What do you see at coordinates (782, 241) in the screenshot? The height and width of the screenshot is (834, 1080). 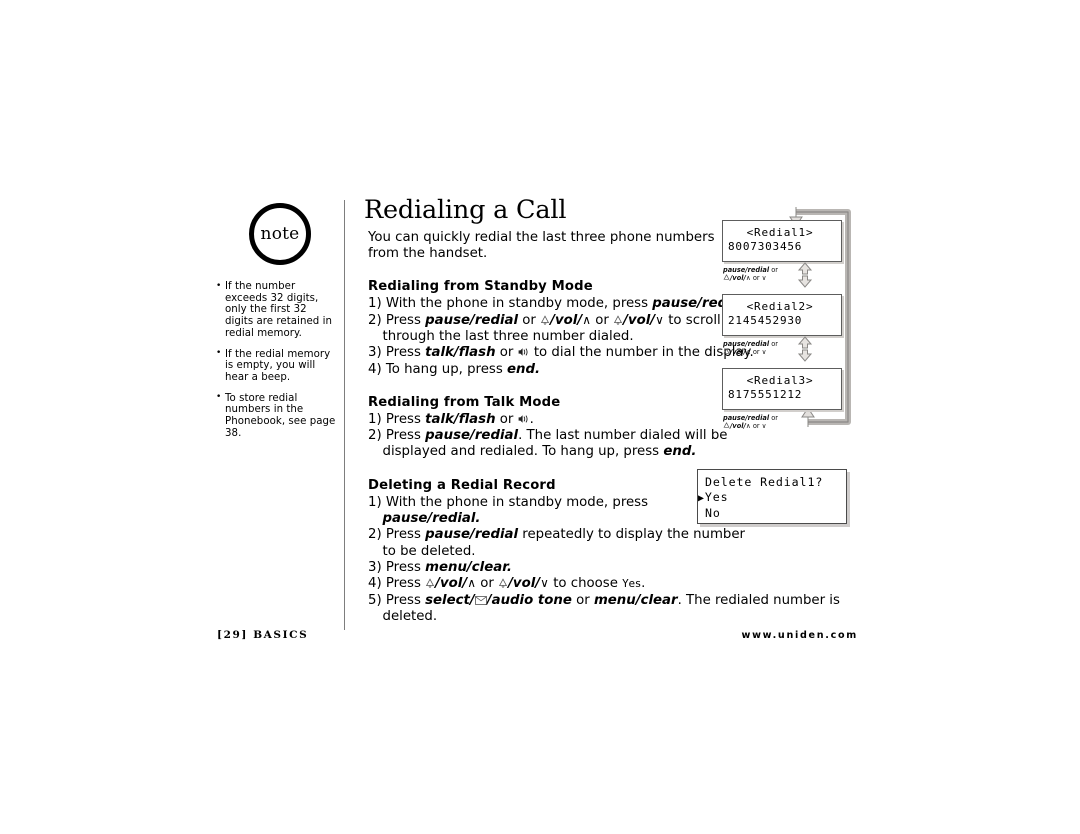 I see `lcd-screen-redial1: <Redial1> 8007303456` at bounding box center [782, 241].